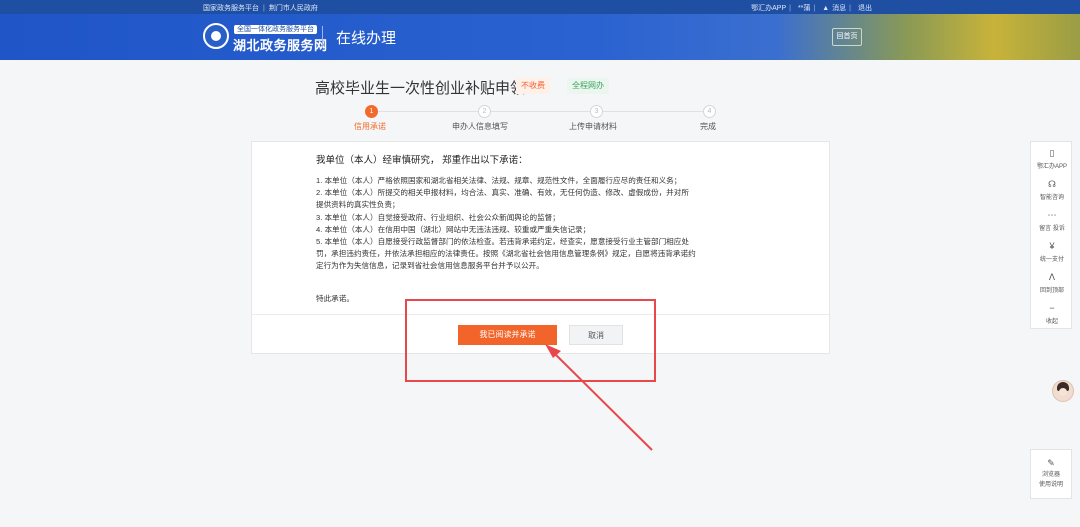 The image size is (1080, 527). I want to click on promise-line: 4. 本单位（本人）在信用中国（湖北）网站中无违法违规、较重或严重失信记录；, so click(453, 229).